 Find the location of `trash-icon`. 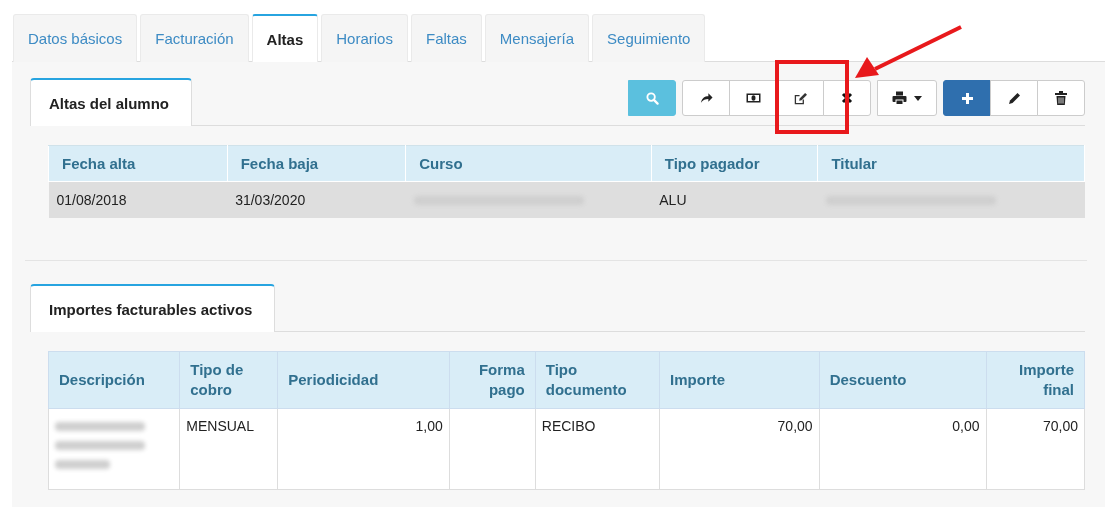

trash-icon is located at coordinates (1061, 98).